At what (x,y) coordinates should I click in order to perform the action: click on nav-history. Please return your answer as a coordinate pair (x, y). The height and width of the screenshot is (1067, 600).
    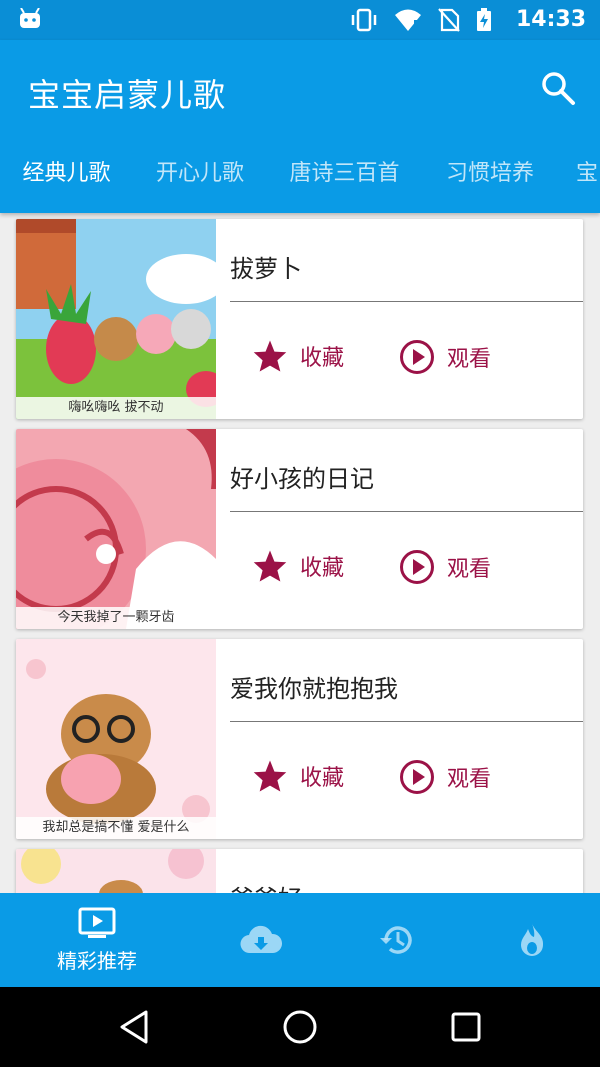
    Looking at the image, I should click on (397, 940).